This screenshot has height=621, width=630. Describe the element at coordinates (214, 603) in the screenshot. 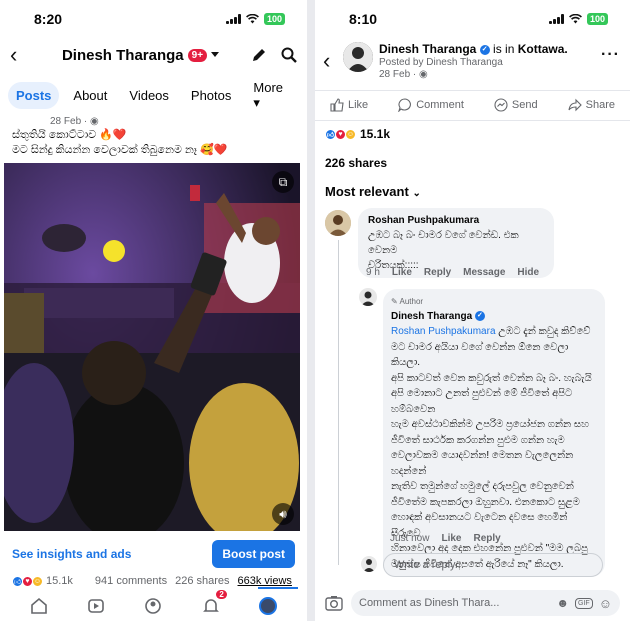

I see `notifications-icon: 2` at that location.